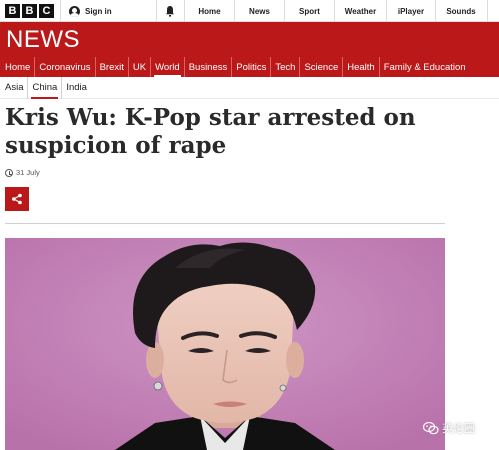  Describe the element at coordinates (360, 11) in the screenshot. I see `topnav-weather: Weather` at that location.